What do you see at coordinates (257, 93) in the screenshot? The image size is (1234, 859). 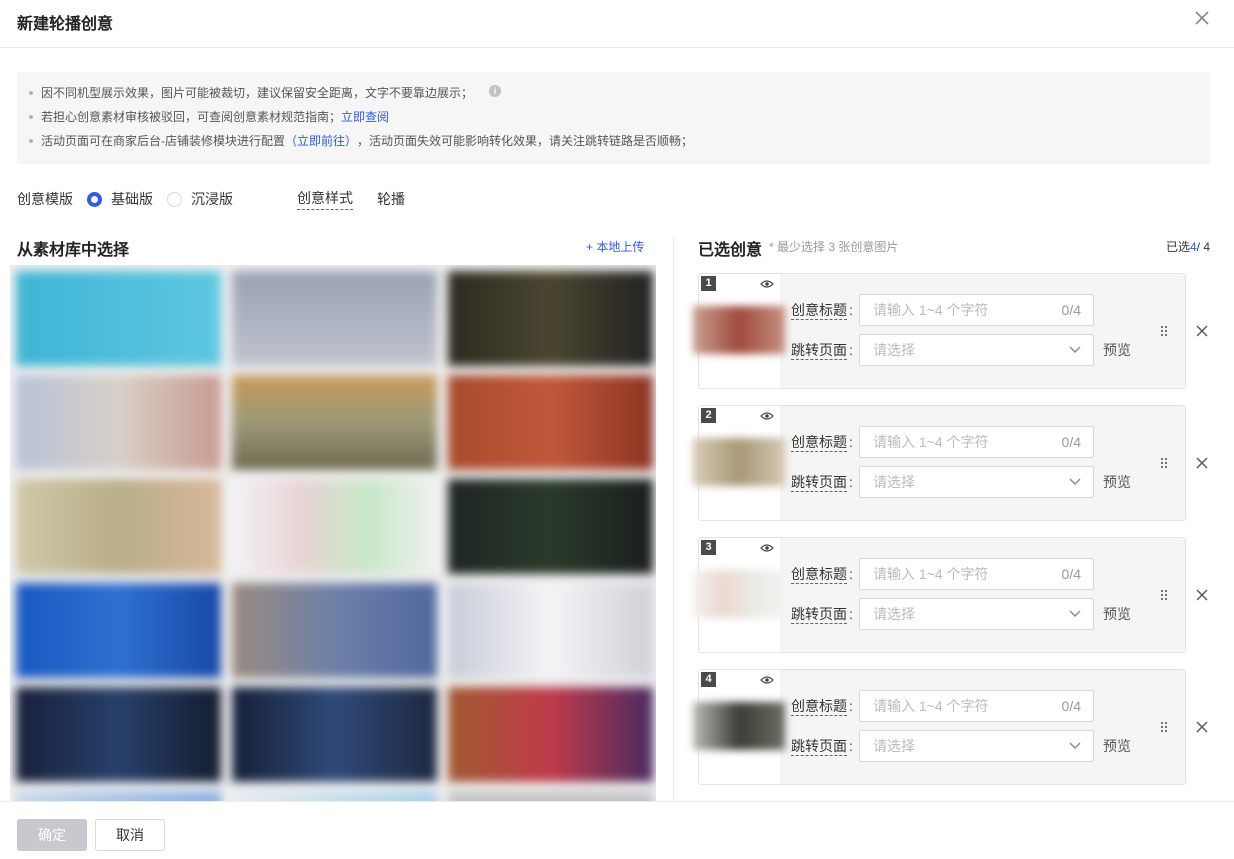 I see `notice-text-1: 因不同机型展示效果，图片可能被裁切，建议保留安全距离，文字不要靠边展示；` at bounding box center [257, 93].